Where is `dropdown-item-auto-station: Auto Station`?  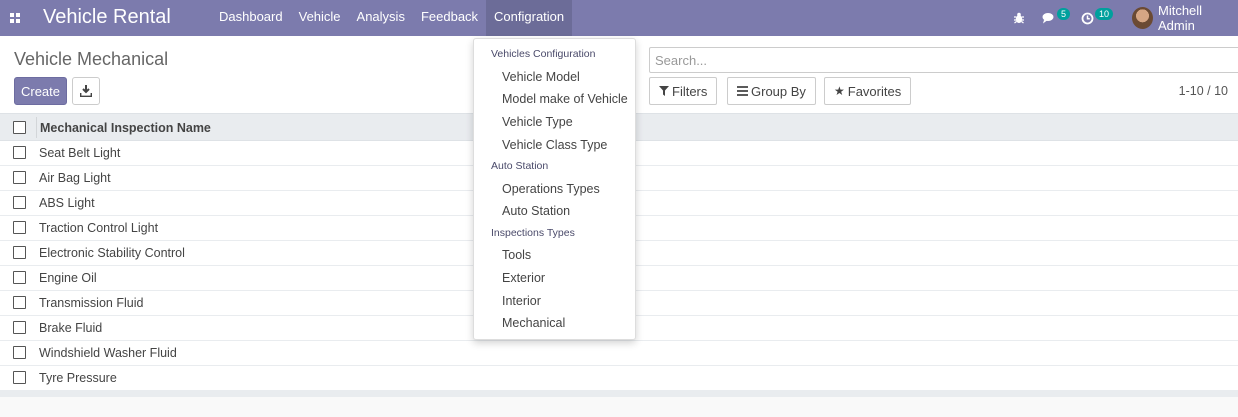 dropdown-item-auto-station: Auto Station is located at coordinates (536, 211).